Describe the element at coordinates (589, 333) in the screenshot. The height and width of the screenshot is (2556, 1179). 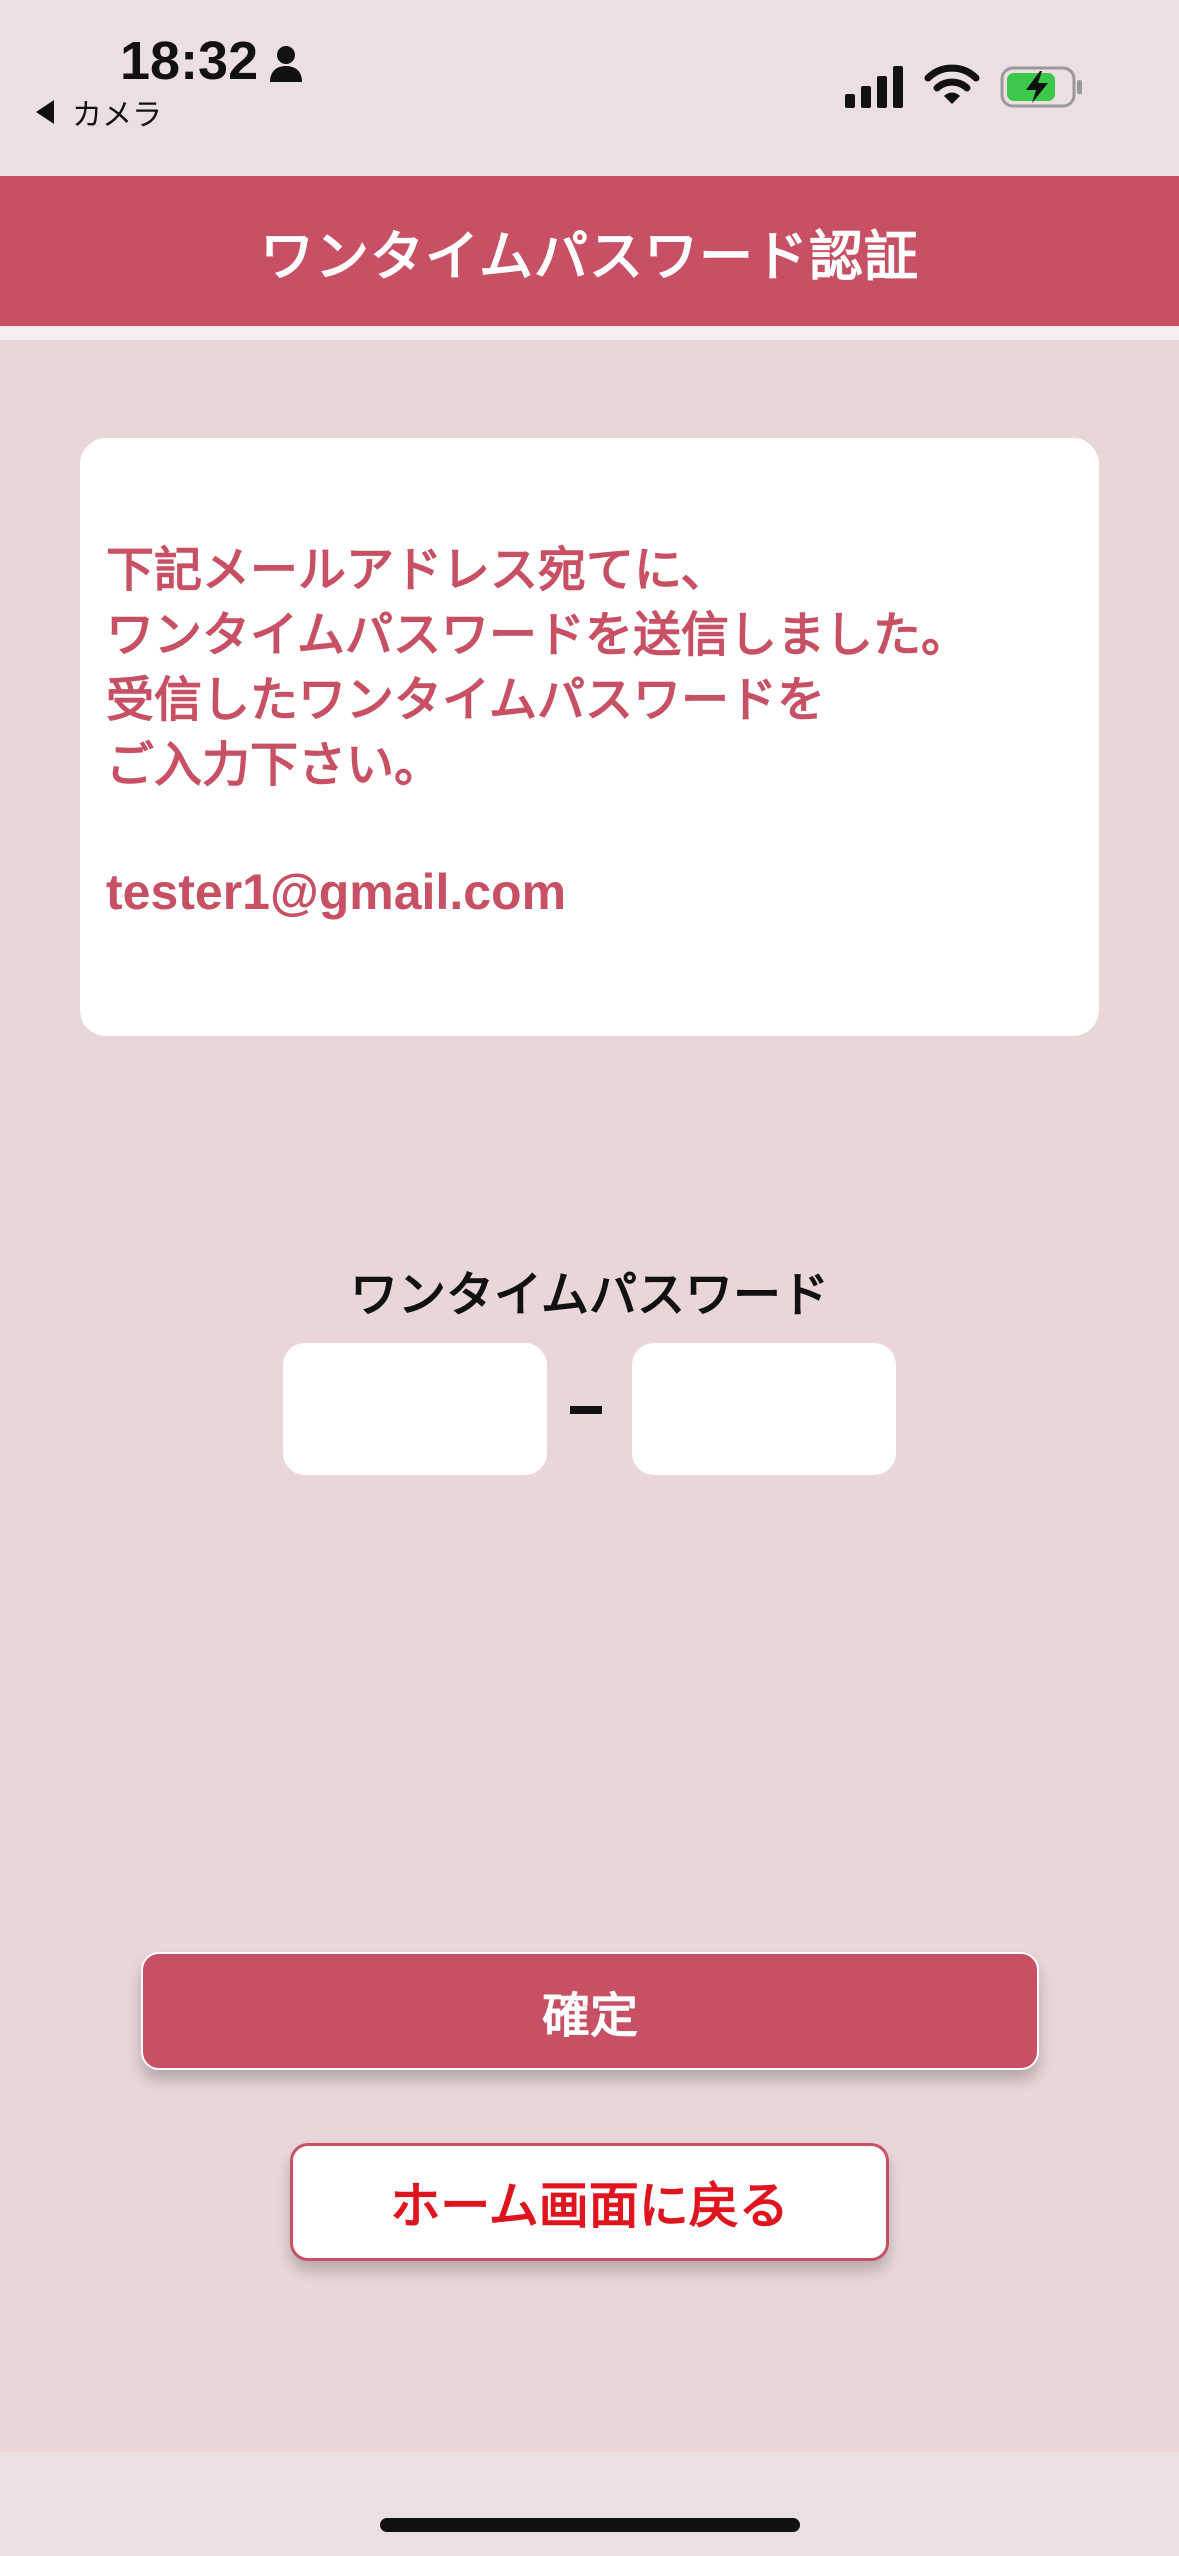
I see `header-divider` at that location.